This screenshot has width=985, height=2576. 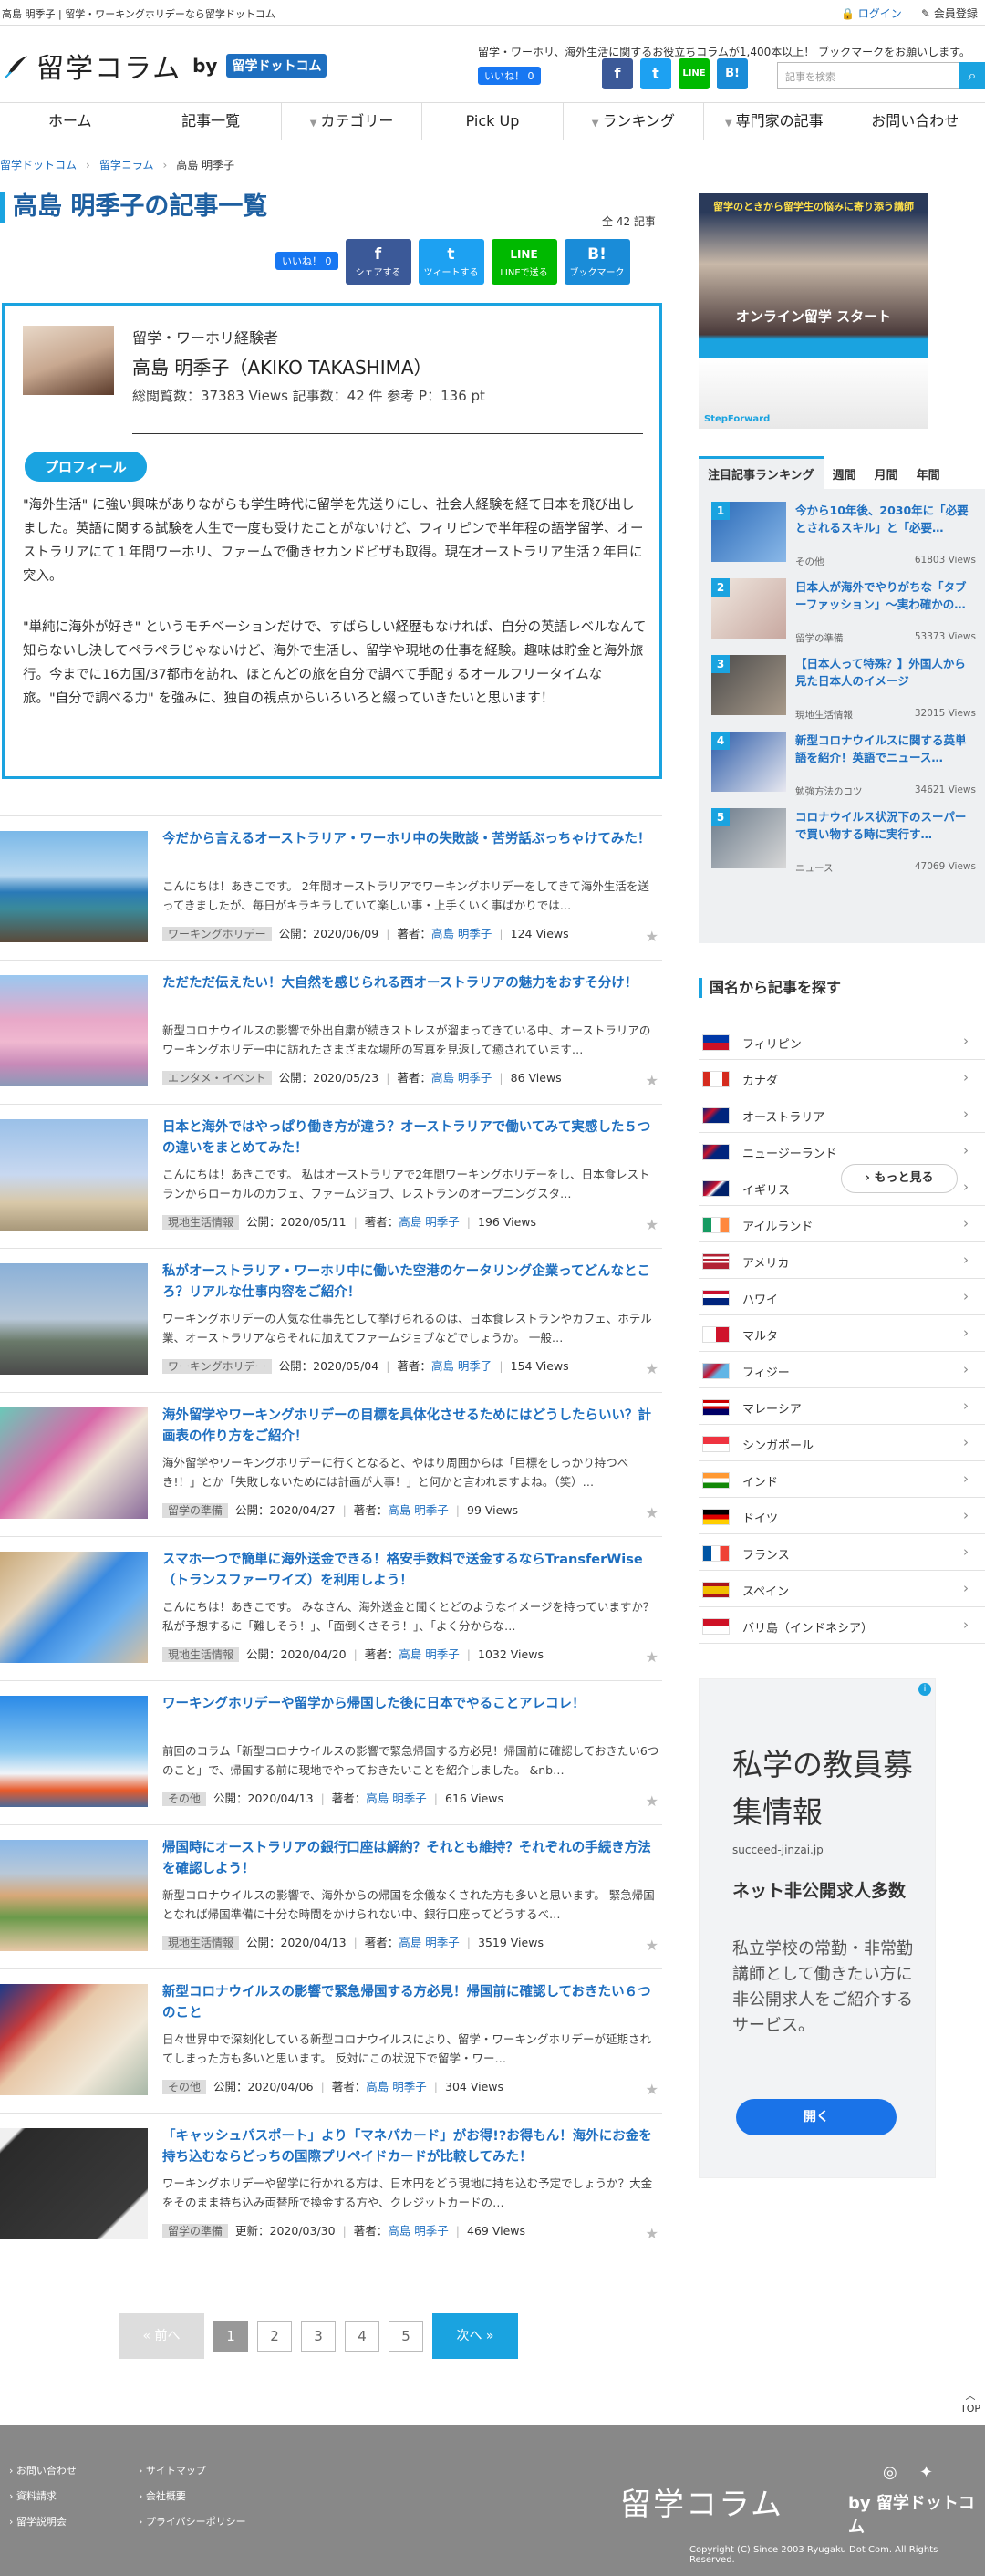 I want to click on country-item: ドイツ ›, so click(x=842, y=1516).